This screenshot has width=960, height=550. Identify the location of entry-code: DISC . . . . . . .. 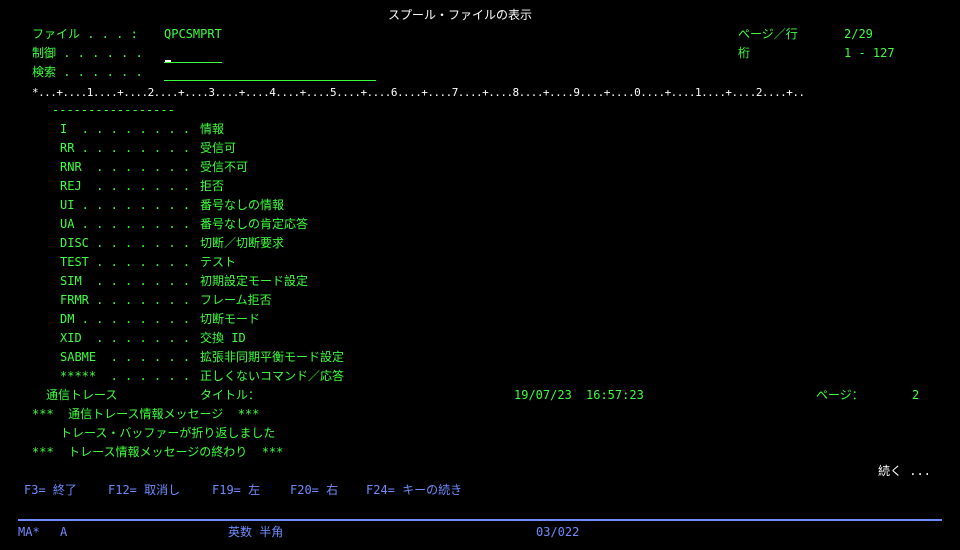
(125, 243).